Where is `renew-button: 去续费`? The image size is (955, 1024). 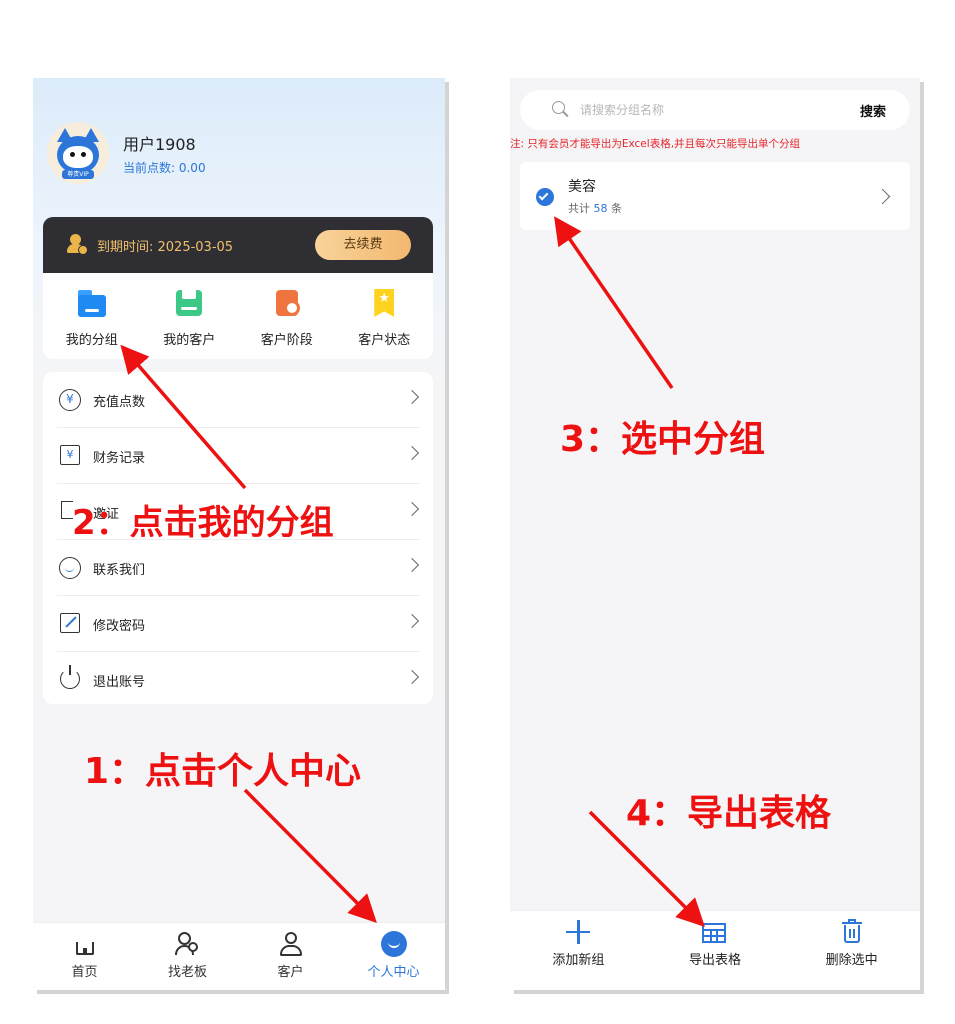
renew-button: 去续费 is located at coordinates (363, 245).